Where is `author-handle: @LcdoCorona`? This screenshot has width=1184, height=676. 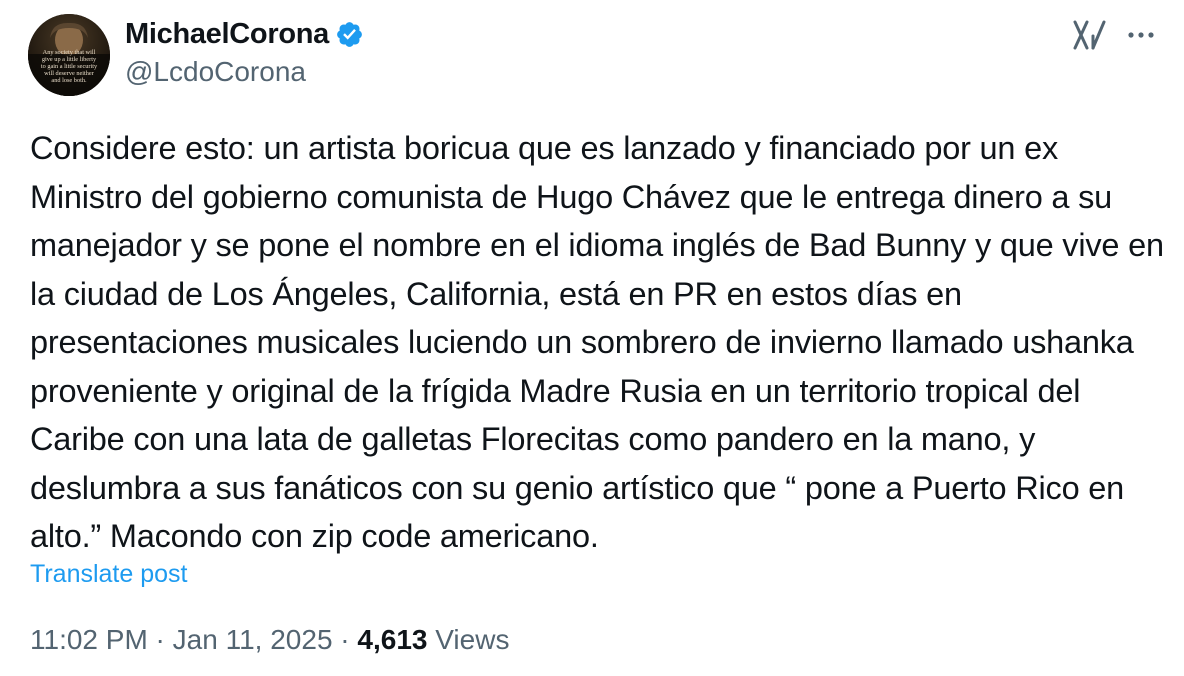 author-handle: @LcdoCorona is located at coordinates (215, 72).